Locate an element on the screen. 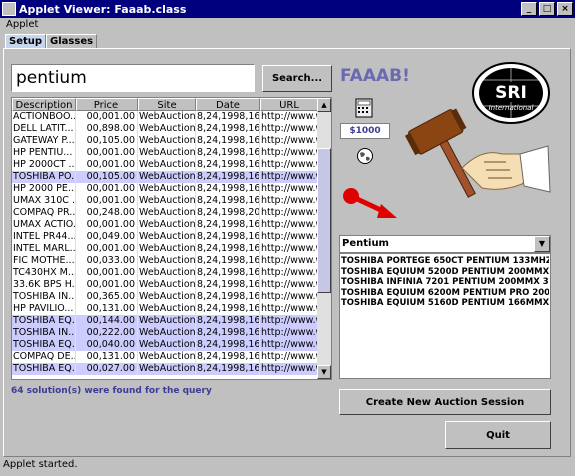  col-description: Description is located at coordinates (44, 104).